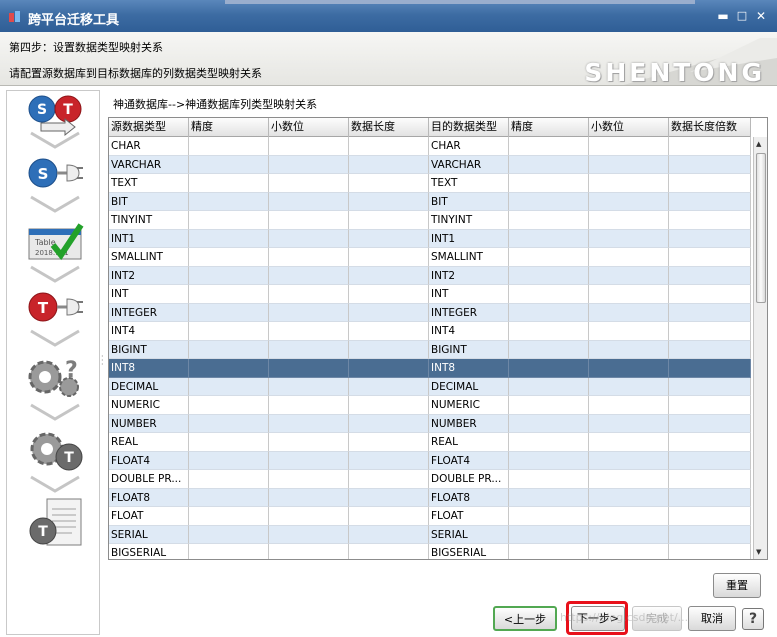 This screenshot has width=777, height=637. What do you see at coordinates (469, 127) in the screenshot?
I see `column-header: 目的数据类型` at bounding box center [469, 127].